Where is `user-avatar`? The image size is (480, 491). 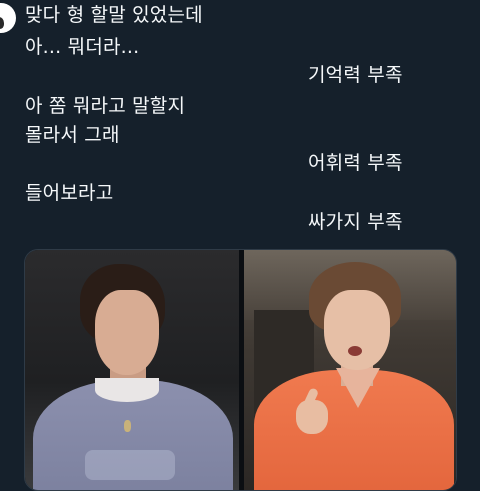 user-avatar is located at coordinates (8, 18).